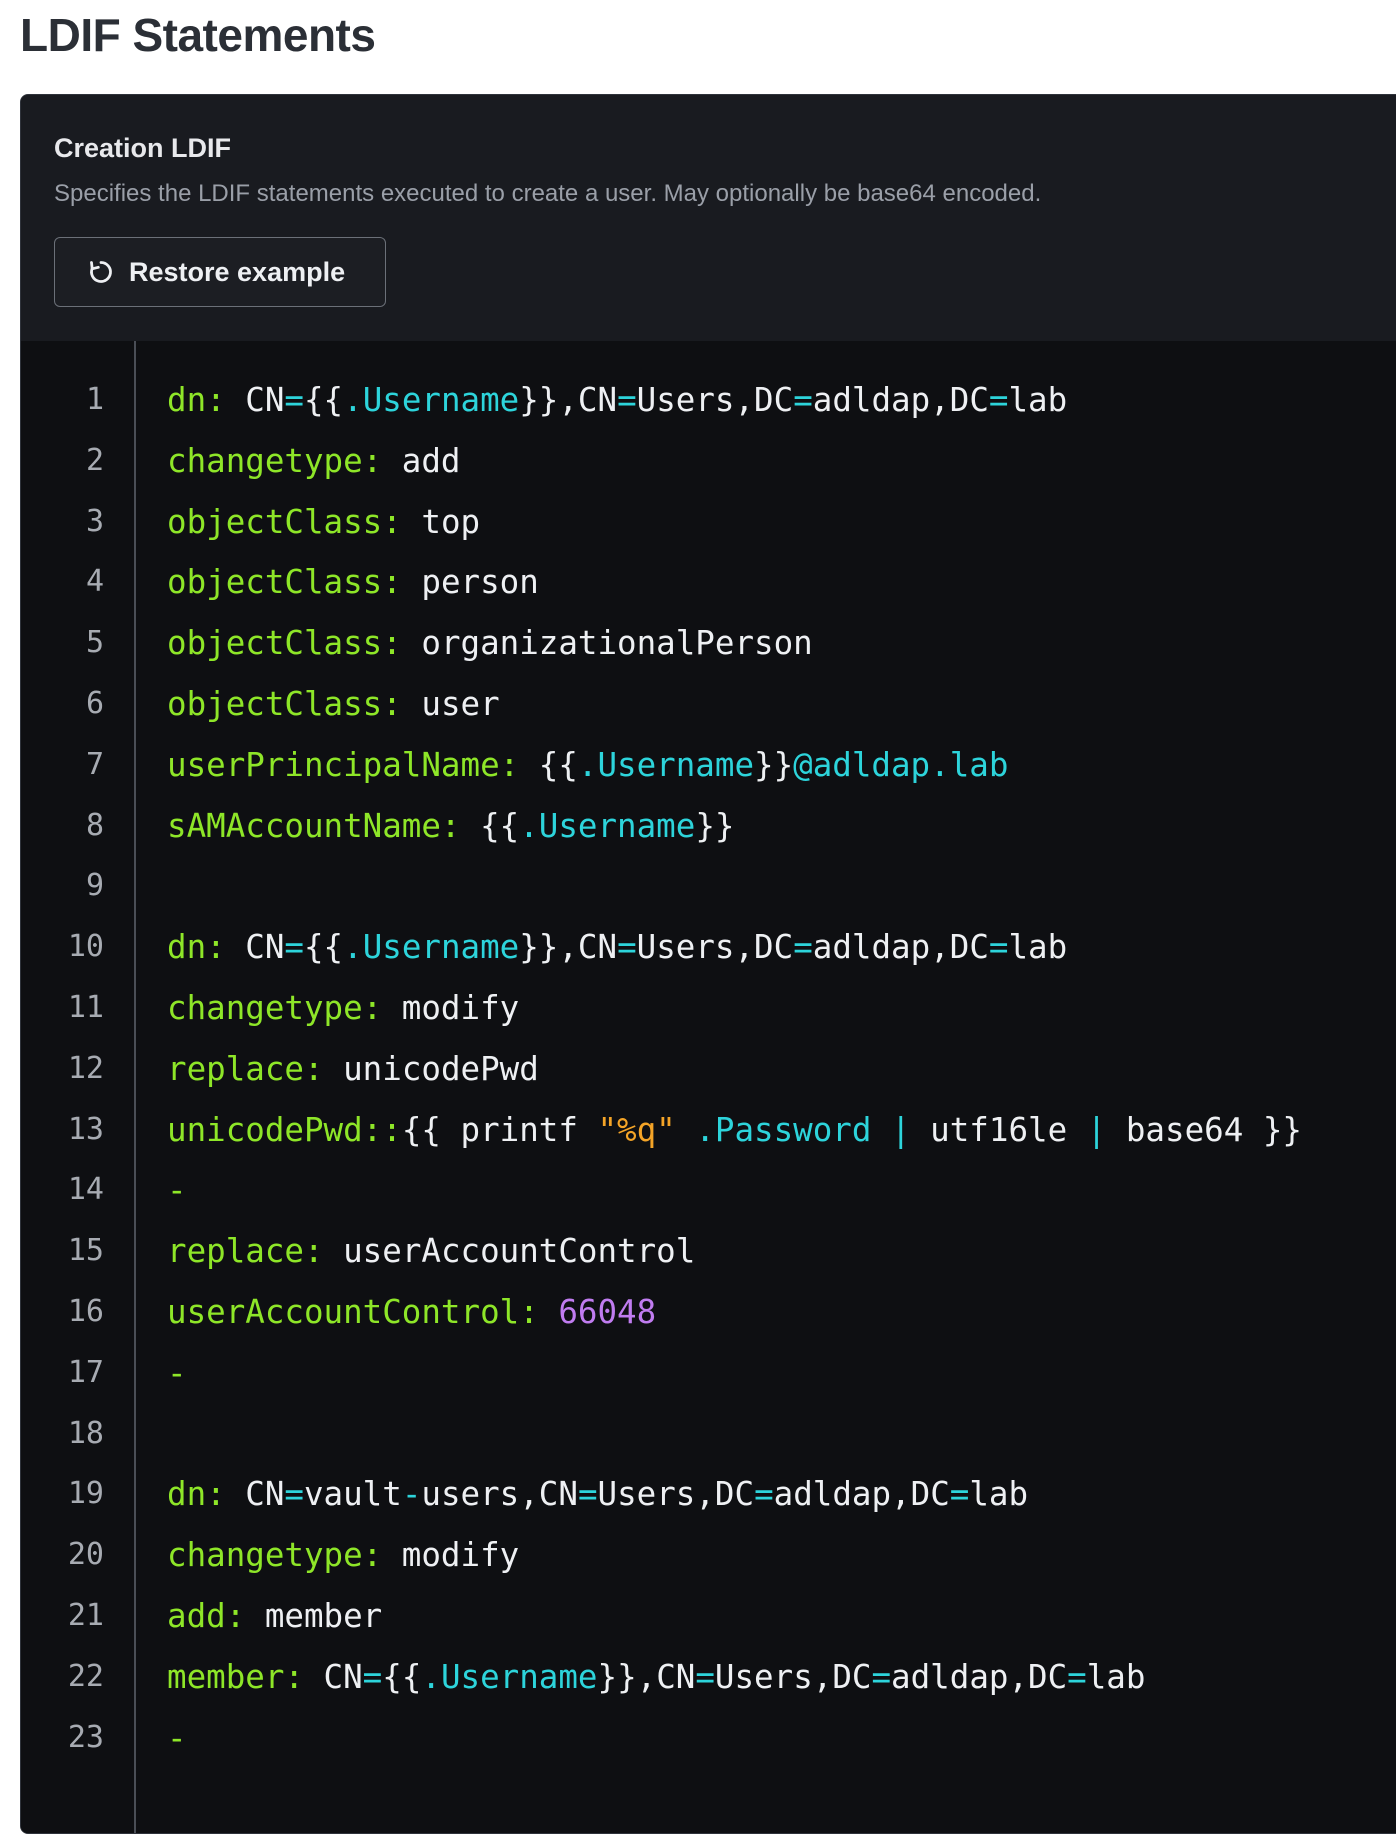  Describe the element at coordinates (781, 582) in the screenshot. I see `code-line: objectClass: person` at that location.